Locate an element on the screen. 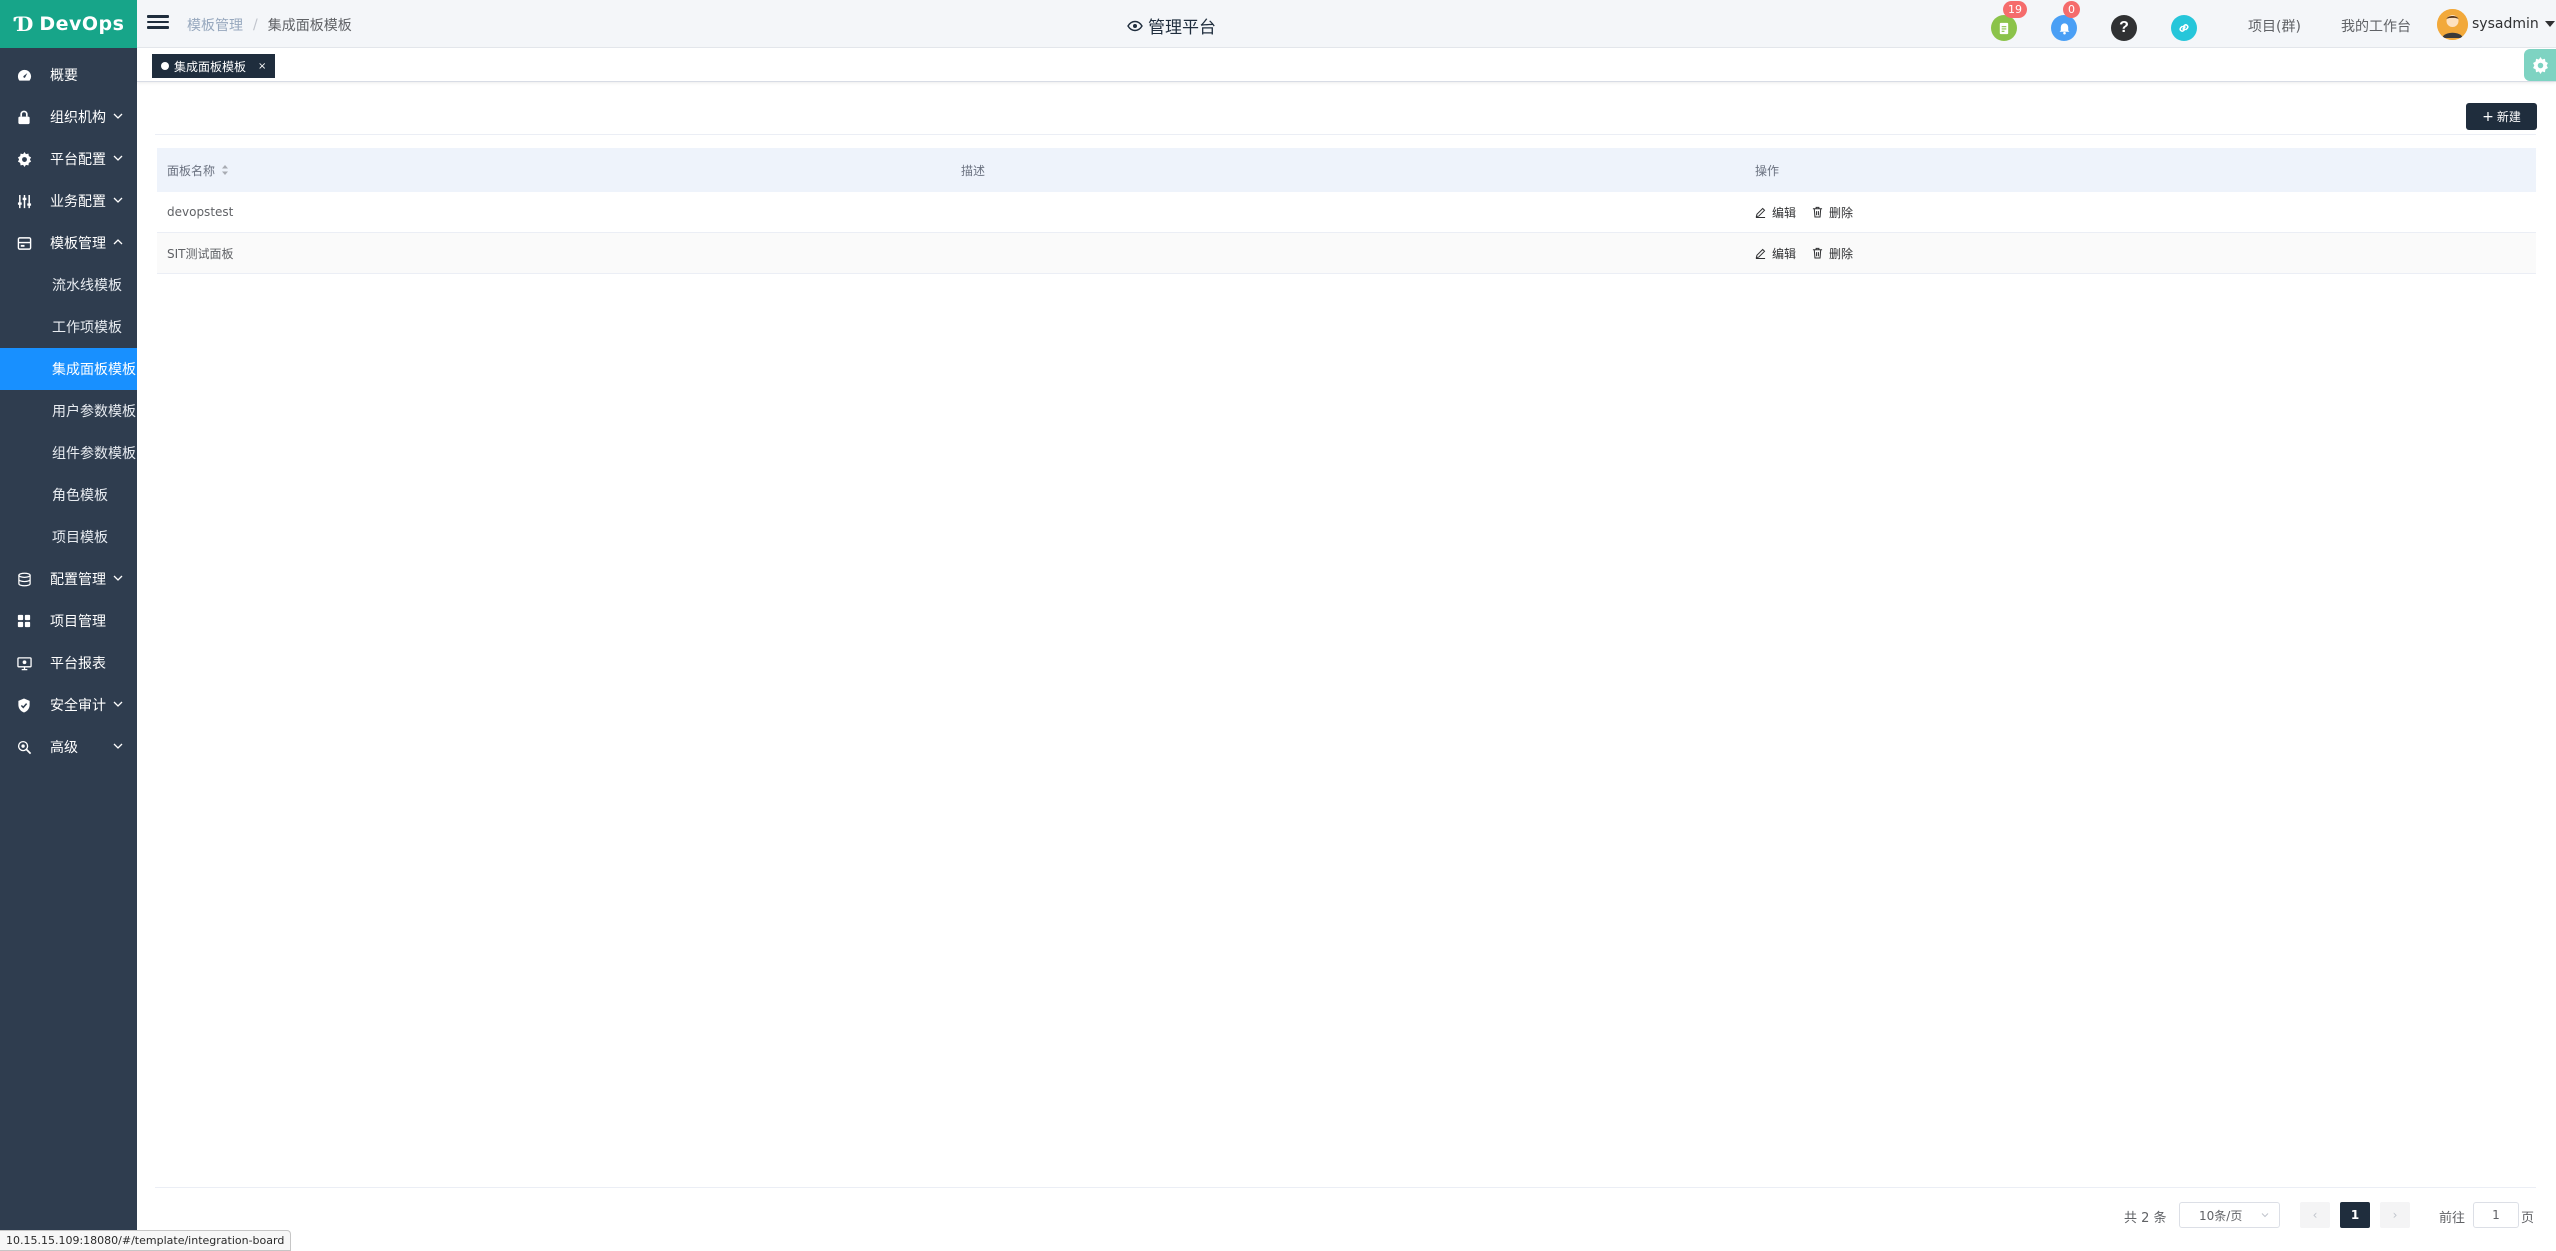 The image size is (2556, 1251). sidebar-item-platform-reports: 平台报表 is located at coordinates (68, 663).